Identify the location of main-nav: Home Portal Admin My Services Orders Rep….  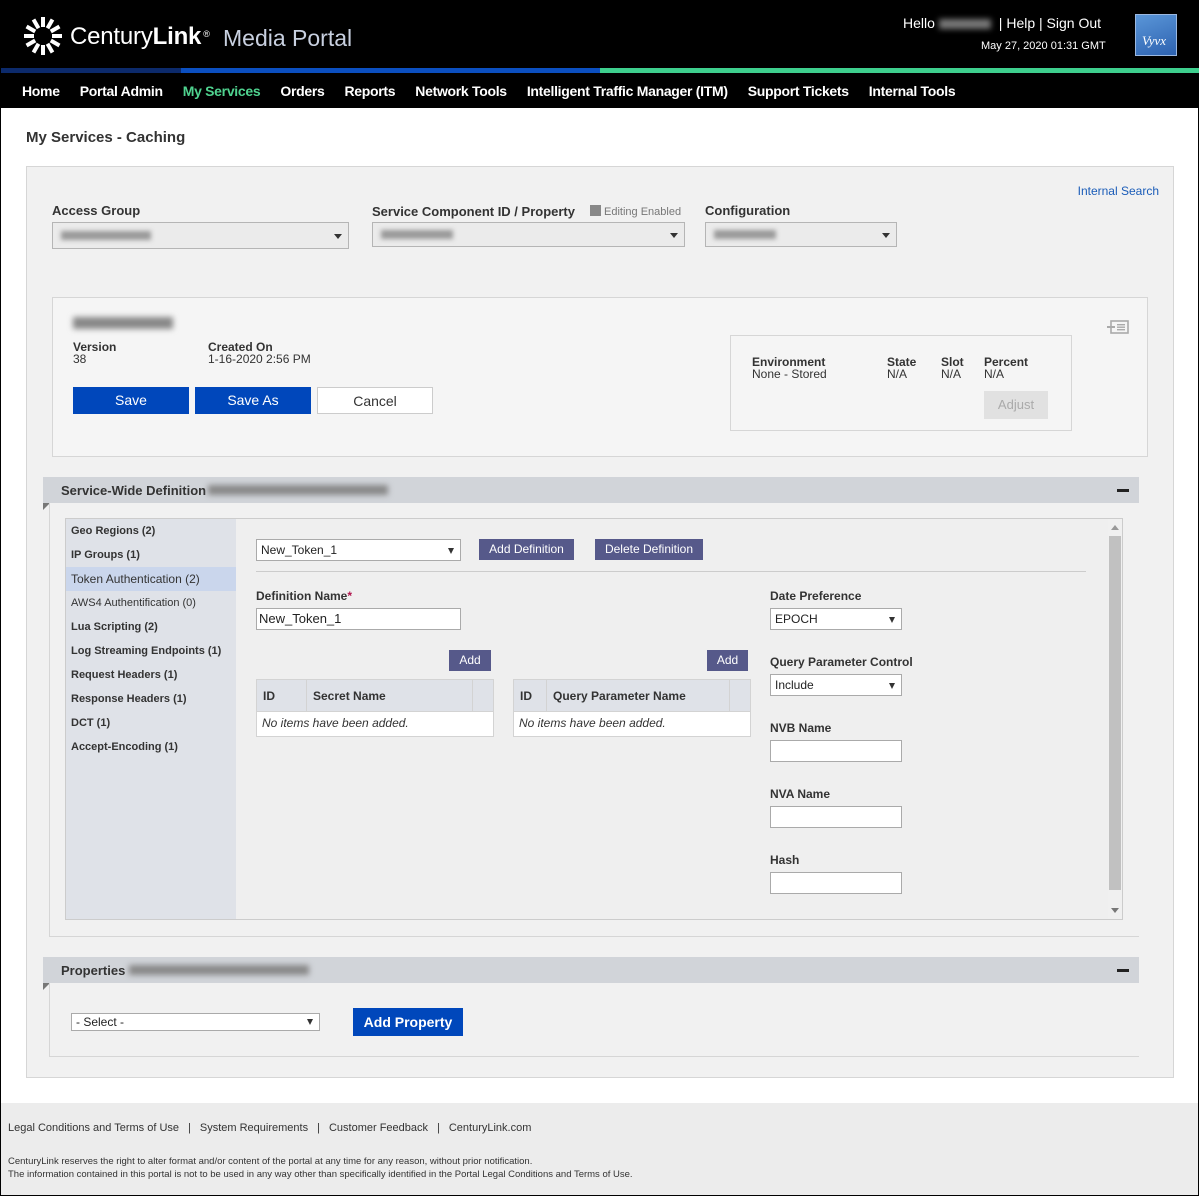
(488, 90).